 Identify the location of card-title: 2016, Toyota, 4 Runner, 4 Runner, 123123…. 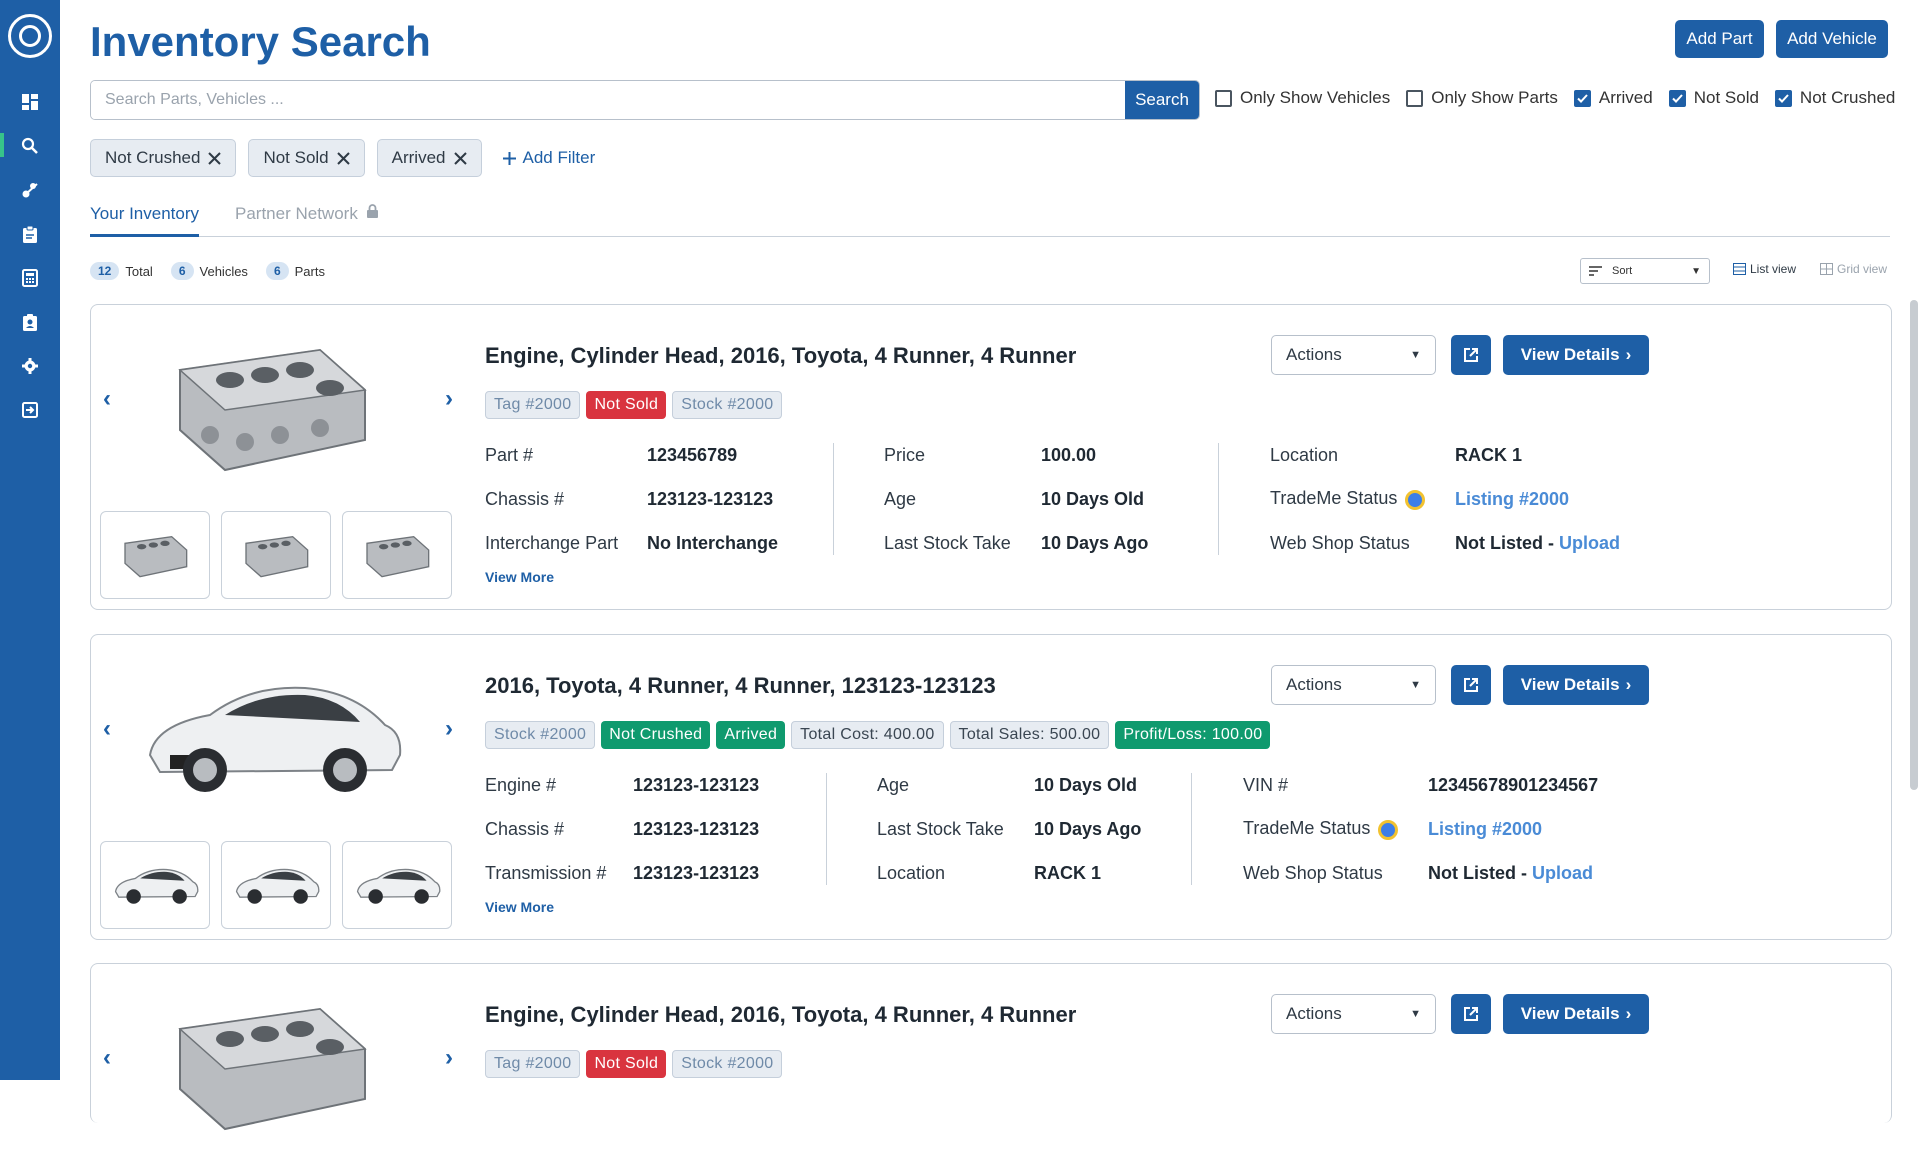
(740, 686).